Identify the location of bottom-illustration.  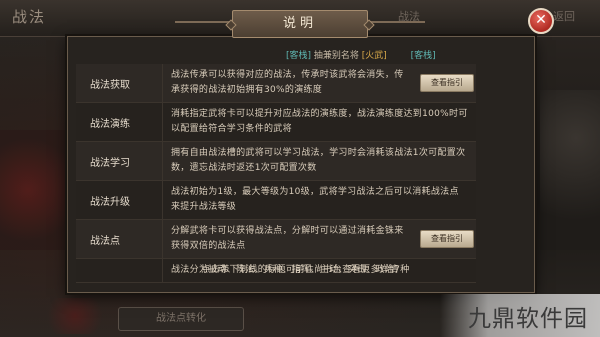
(75, 316).